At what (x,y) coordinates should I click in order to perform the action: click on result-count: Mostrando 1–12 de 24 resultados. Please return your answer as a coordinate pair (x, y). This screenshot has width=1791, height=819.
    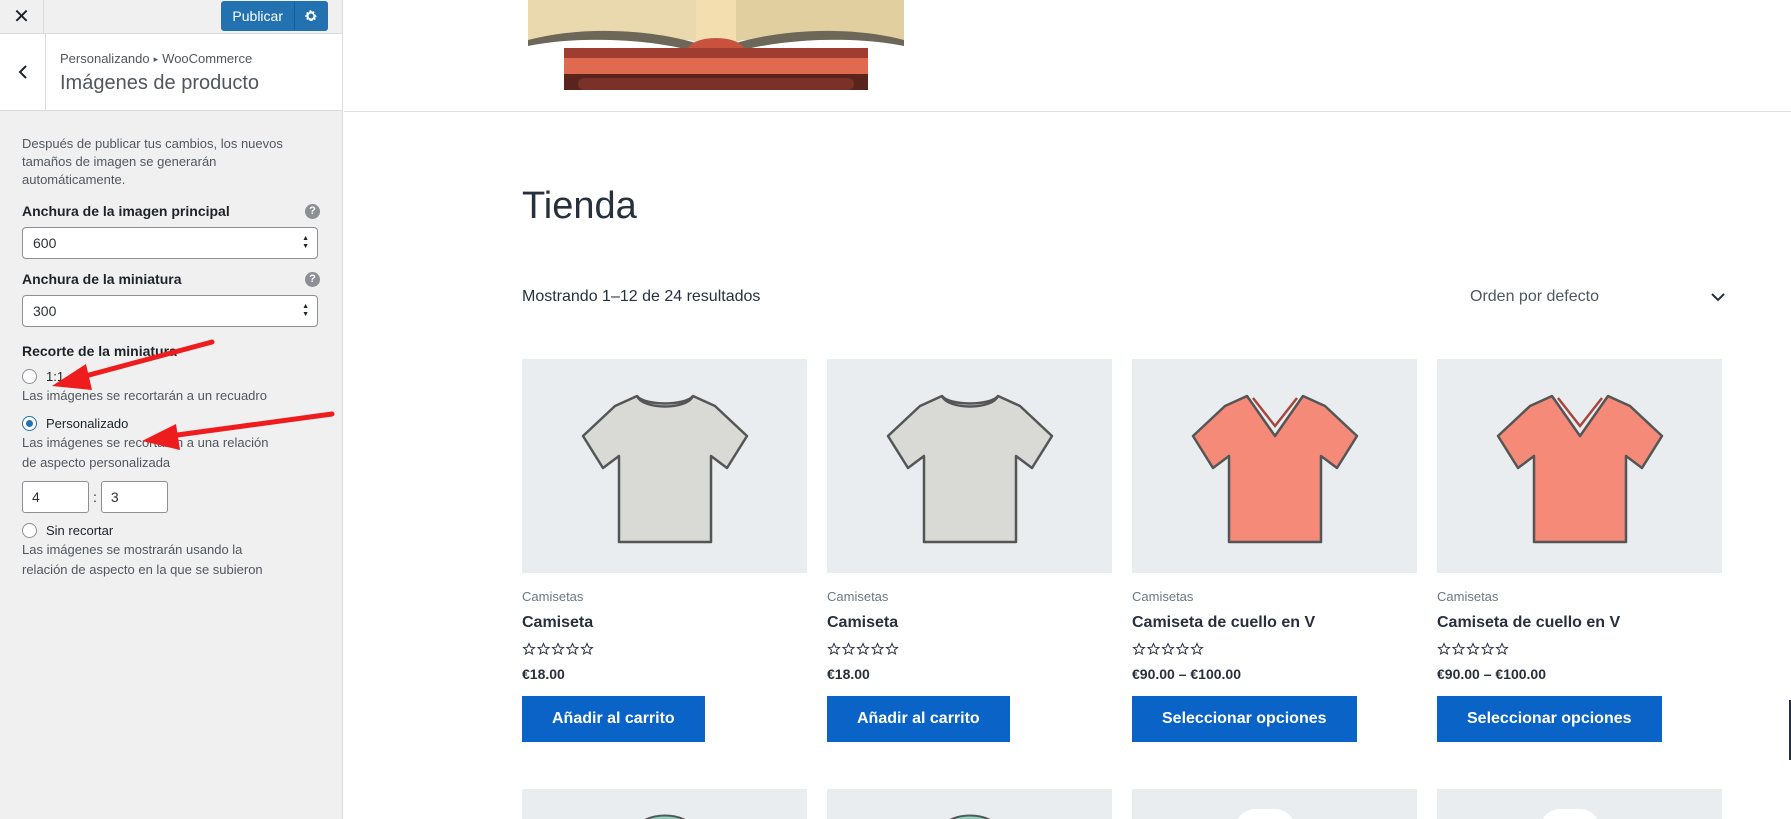
    Looking at the image, I should click on (641, 296).